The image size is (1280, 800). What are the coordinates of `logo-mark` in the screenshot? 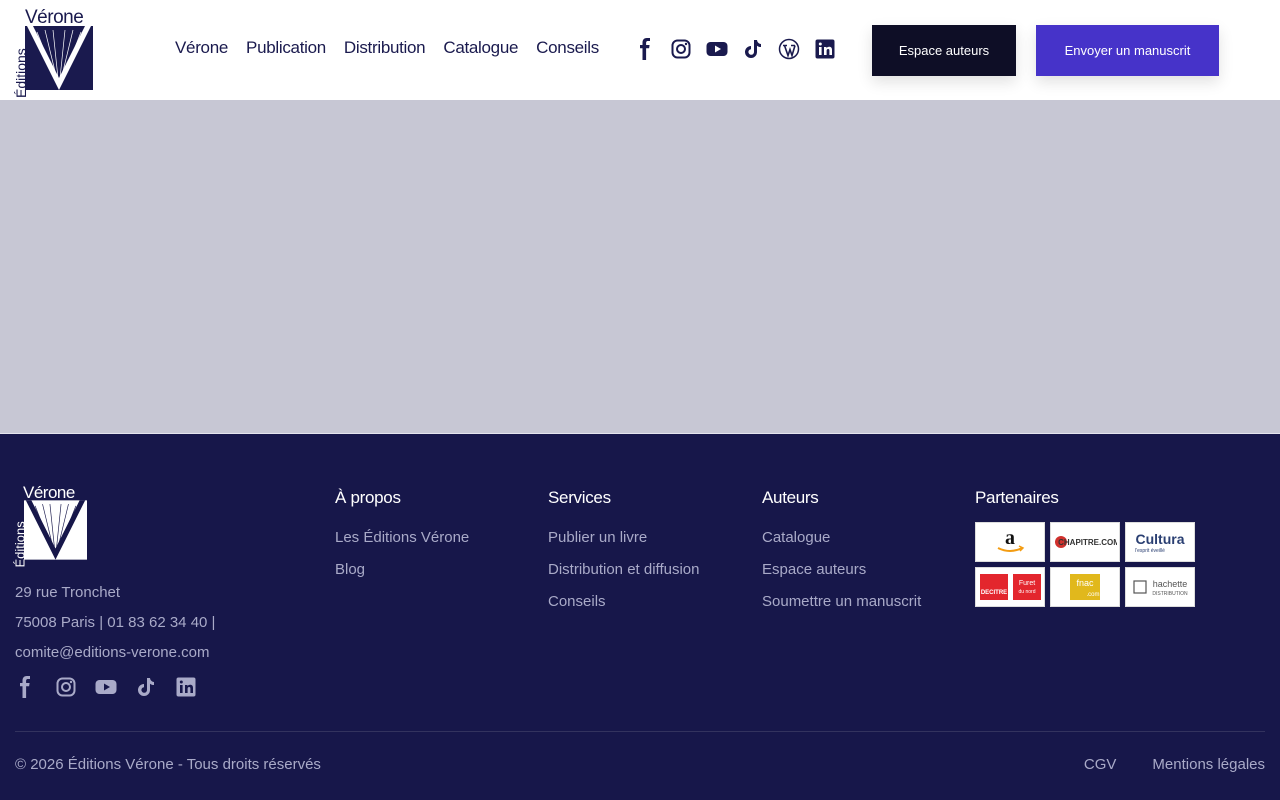 It's located at (59, 58).